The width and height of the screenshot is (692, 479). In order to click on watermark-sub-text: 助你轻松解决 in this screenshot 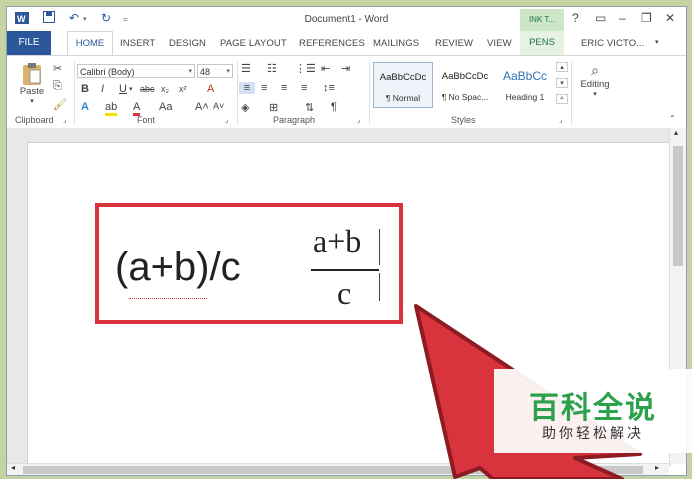, I will do `click(593, 434)`.